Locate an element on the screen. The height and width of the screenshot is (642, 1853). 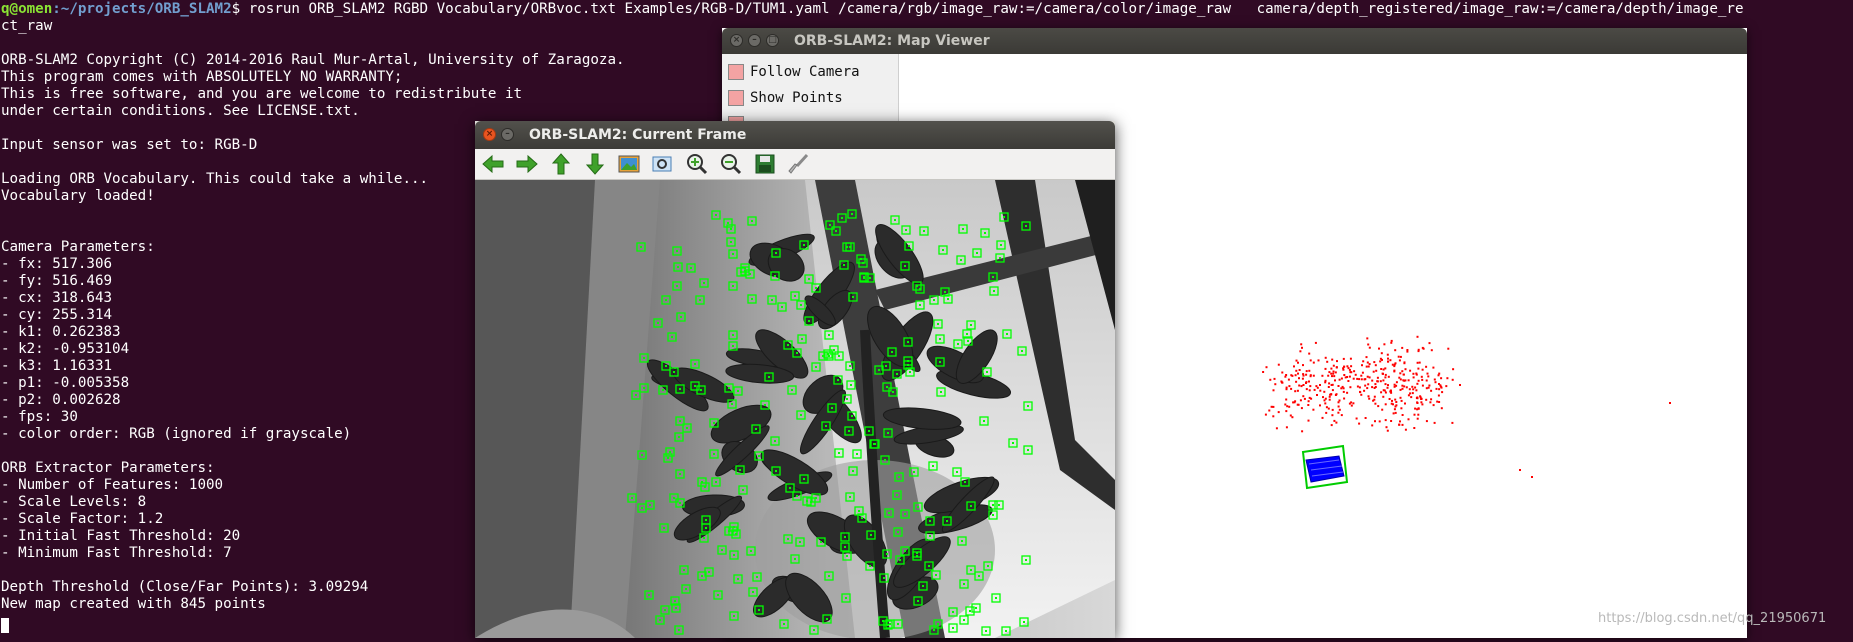
brush-icon is located at coordinates (799, 164).